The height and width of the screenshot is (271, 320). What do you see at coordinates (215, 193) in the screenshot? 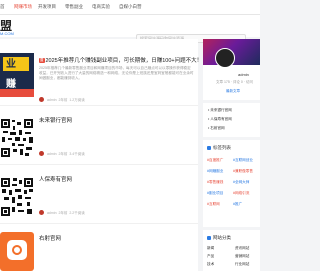
I see `tag-link: #副业项目` at bounding box center [215, 193].